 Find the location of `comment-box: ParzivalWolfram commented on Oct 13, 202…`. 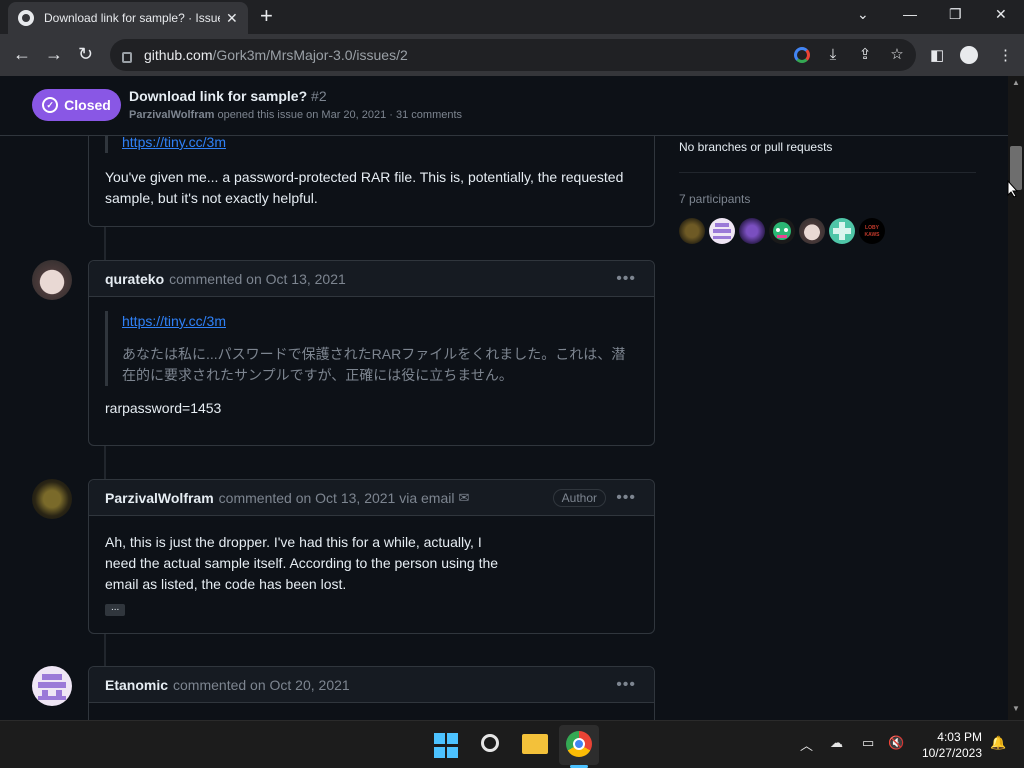

comment-box: ParzivalWolfram commented on Oct 13, 202… is located at coordinates (371, 556).